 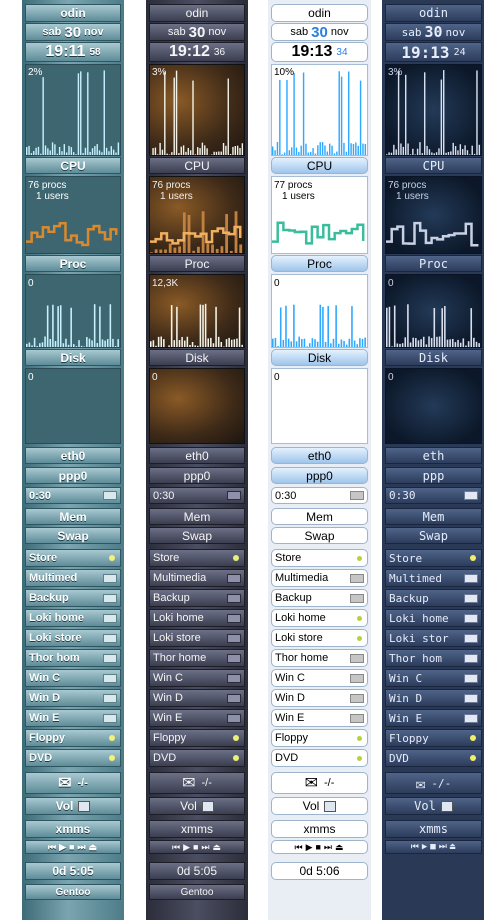 I want to click on eth0-button: eth, so click(x=433, y=455).